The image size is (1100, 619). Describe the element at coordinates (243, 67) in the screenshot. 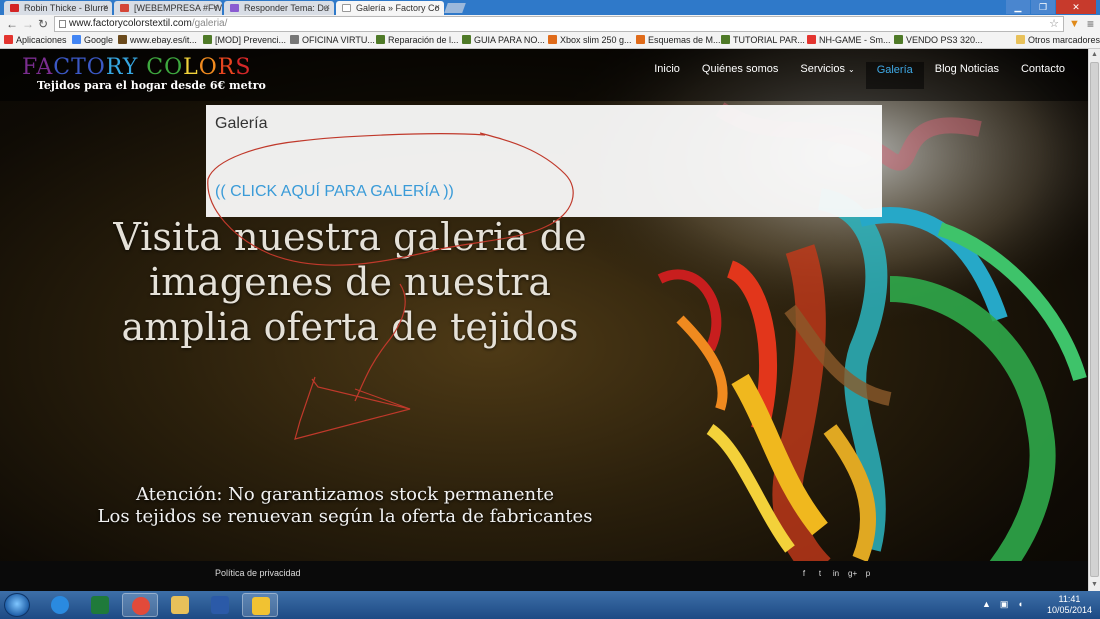

I see `logo-letter: S` at that location.